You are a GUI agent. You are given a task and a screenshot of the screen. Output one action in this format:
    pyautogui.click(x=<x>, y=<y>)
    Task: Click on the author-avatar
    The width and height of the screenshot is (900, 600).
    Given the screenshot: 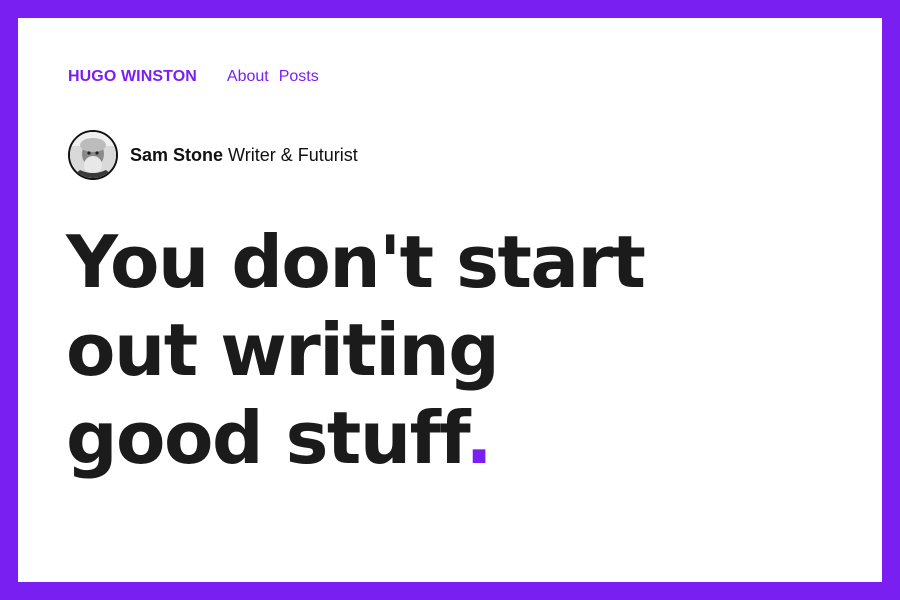 What is the action you would take?
    pyautogui.click(x=93, y=155)
    